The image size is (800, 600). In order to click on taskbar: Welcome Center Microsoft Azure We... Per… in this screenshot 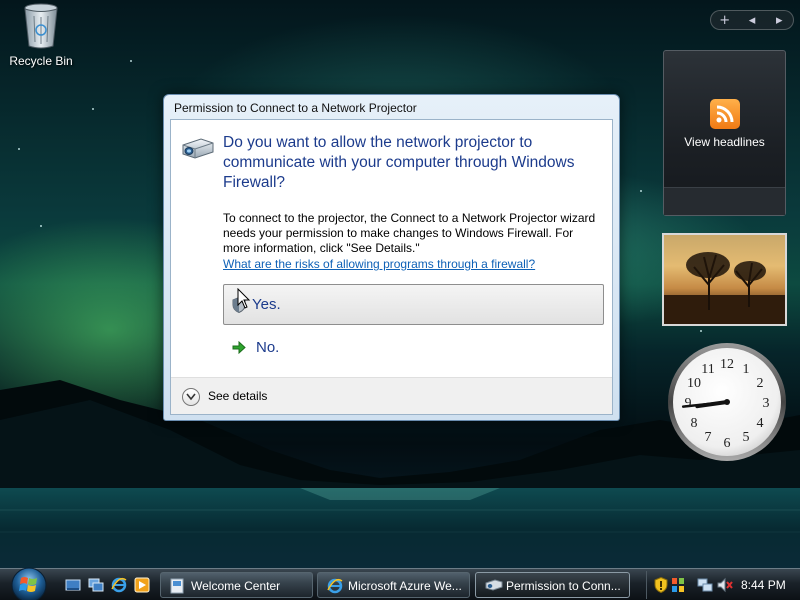, I will do `click(400, 583)`.